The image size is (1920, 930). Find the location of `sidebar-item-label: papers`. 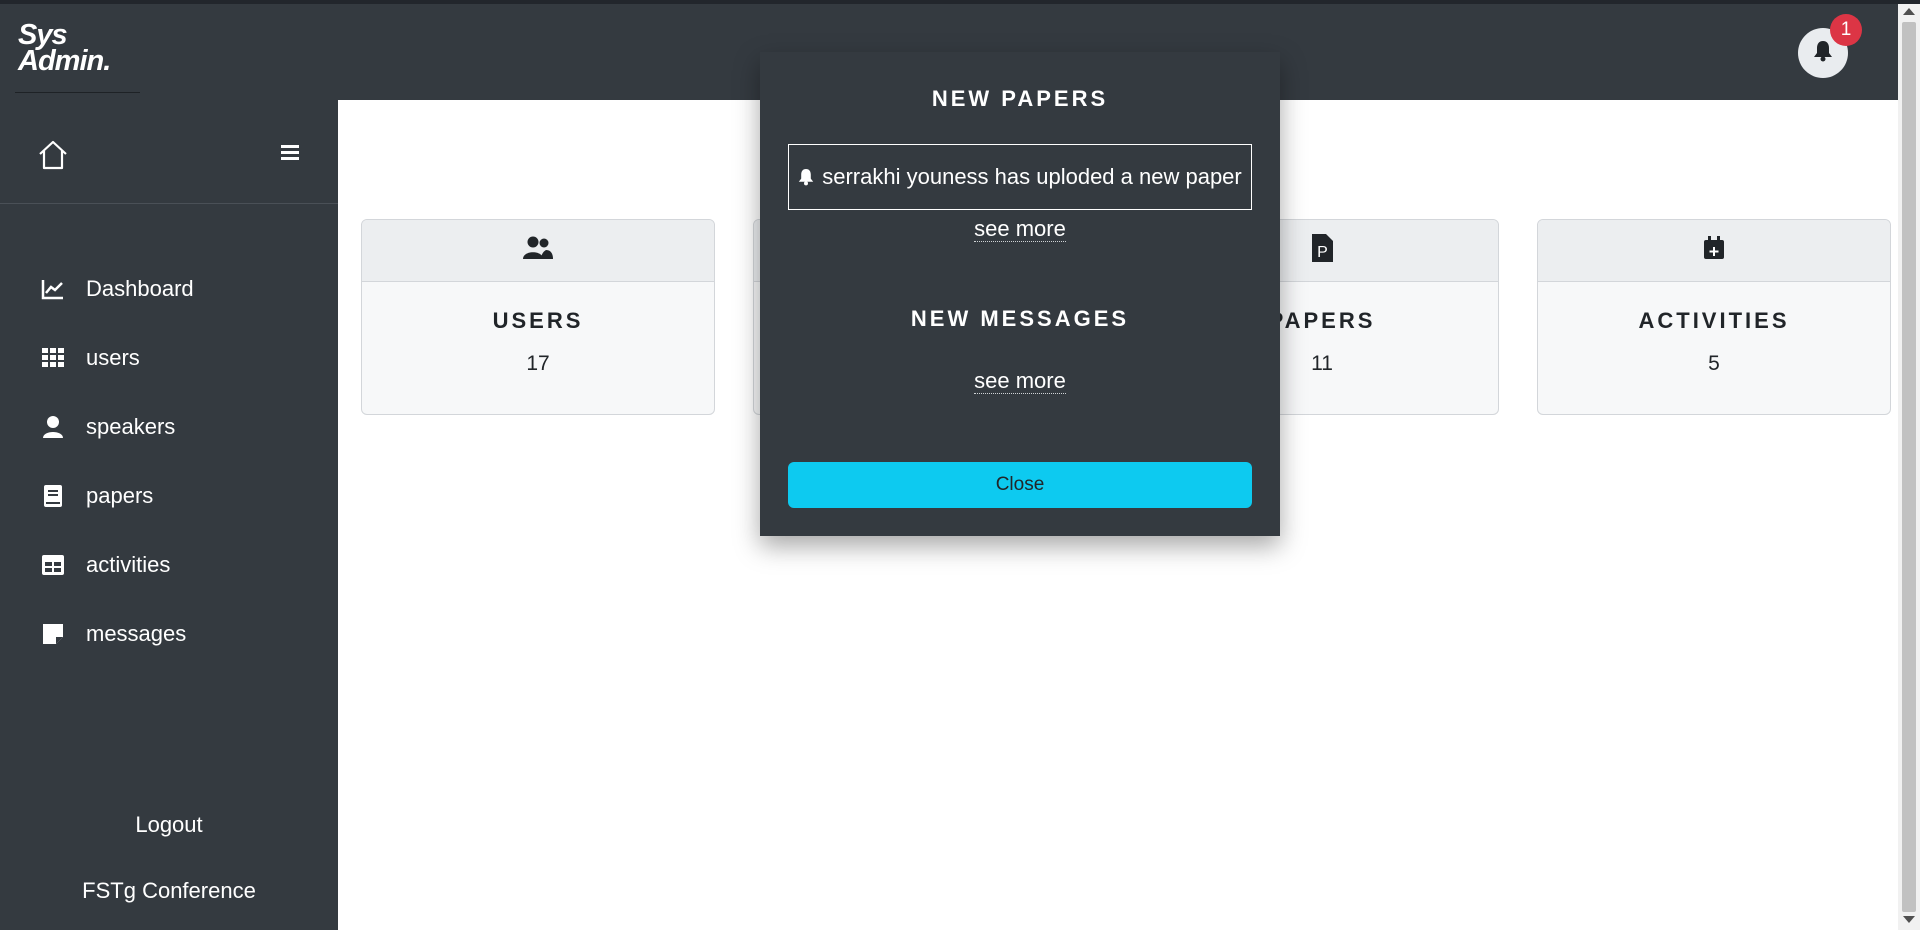

sidebar-item-label: papers is located at coordinates (120, 495).